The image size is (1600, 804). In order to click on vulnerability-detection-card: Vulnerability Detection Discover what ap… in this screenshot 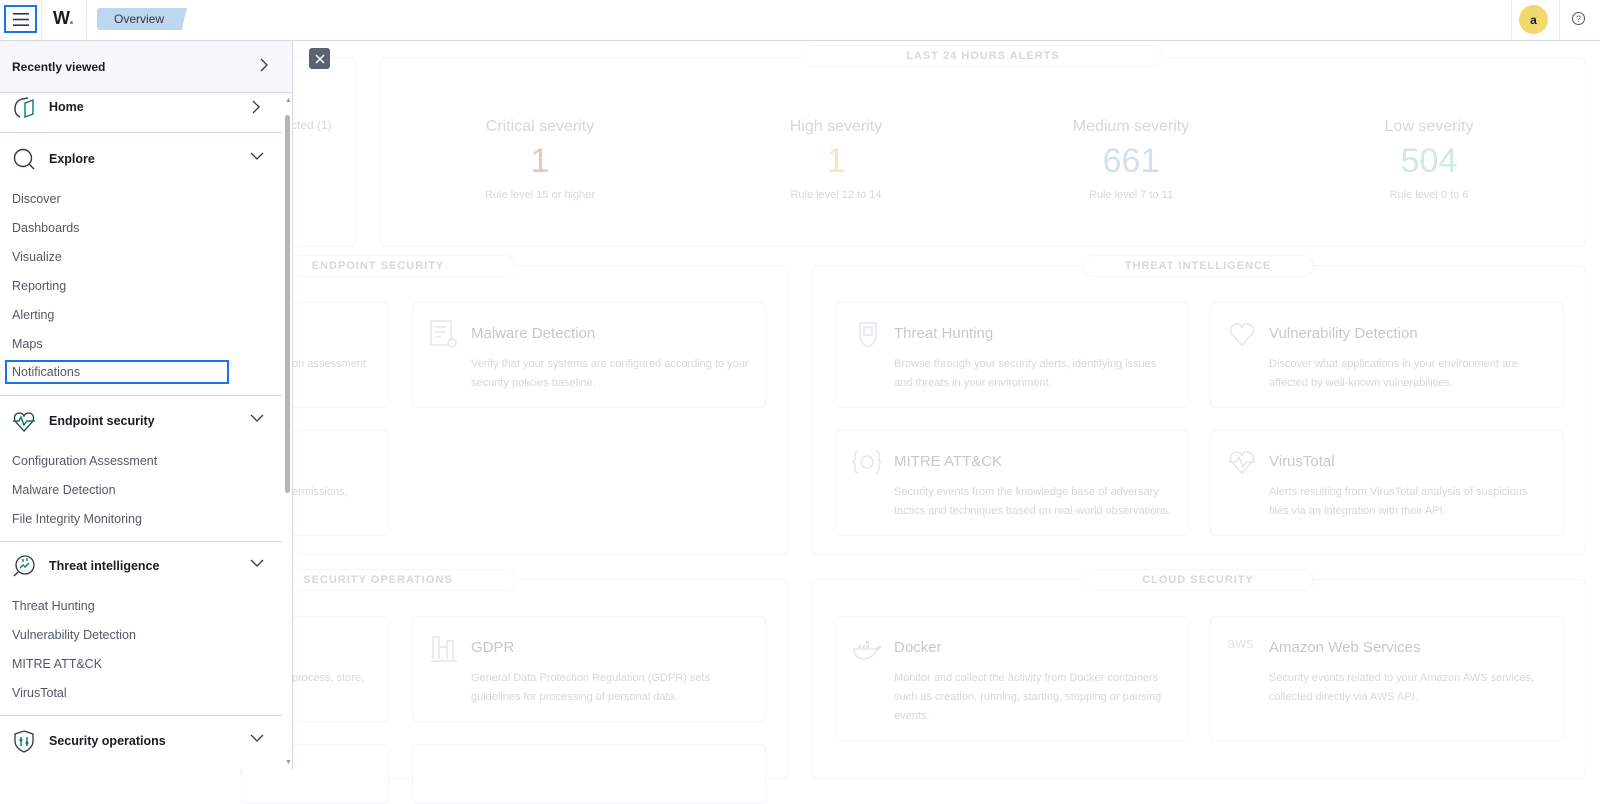, I will do `click(1387, 355)`.